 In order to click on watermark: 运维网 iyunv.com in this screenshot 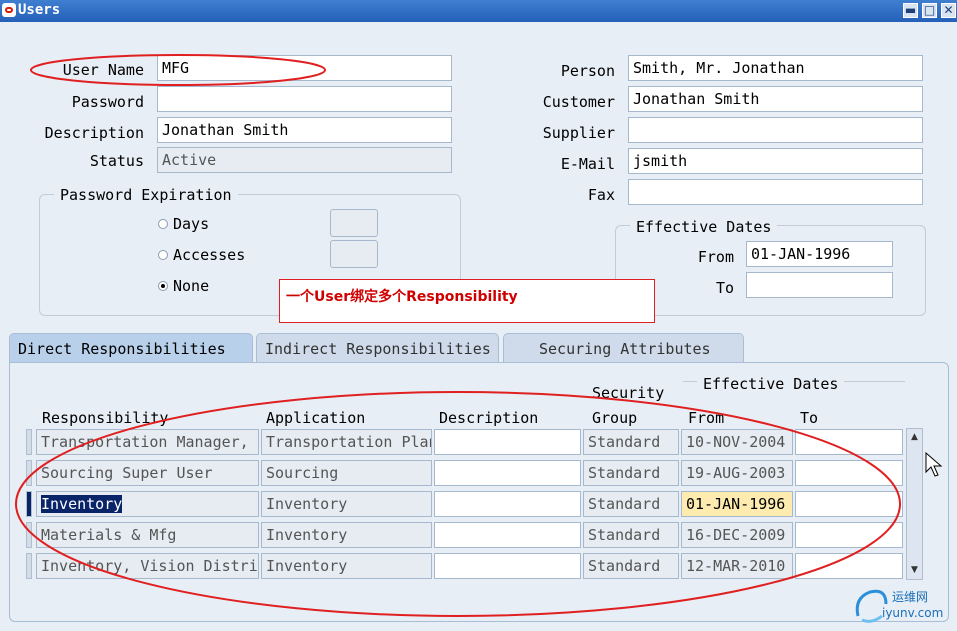, I will do `click(902, 606)`.